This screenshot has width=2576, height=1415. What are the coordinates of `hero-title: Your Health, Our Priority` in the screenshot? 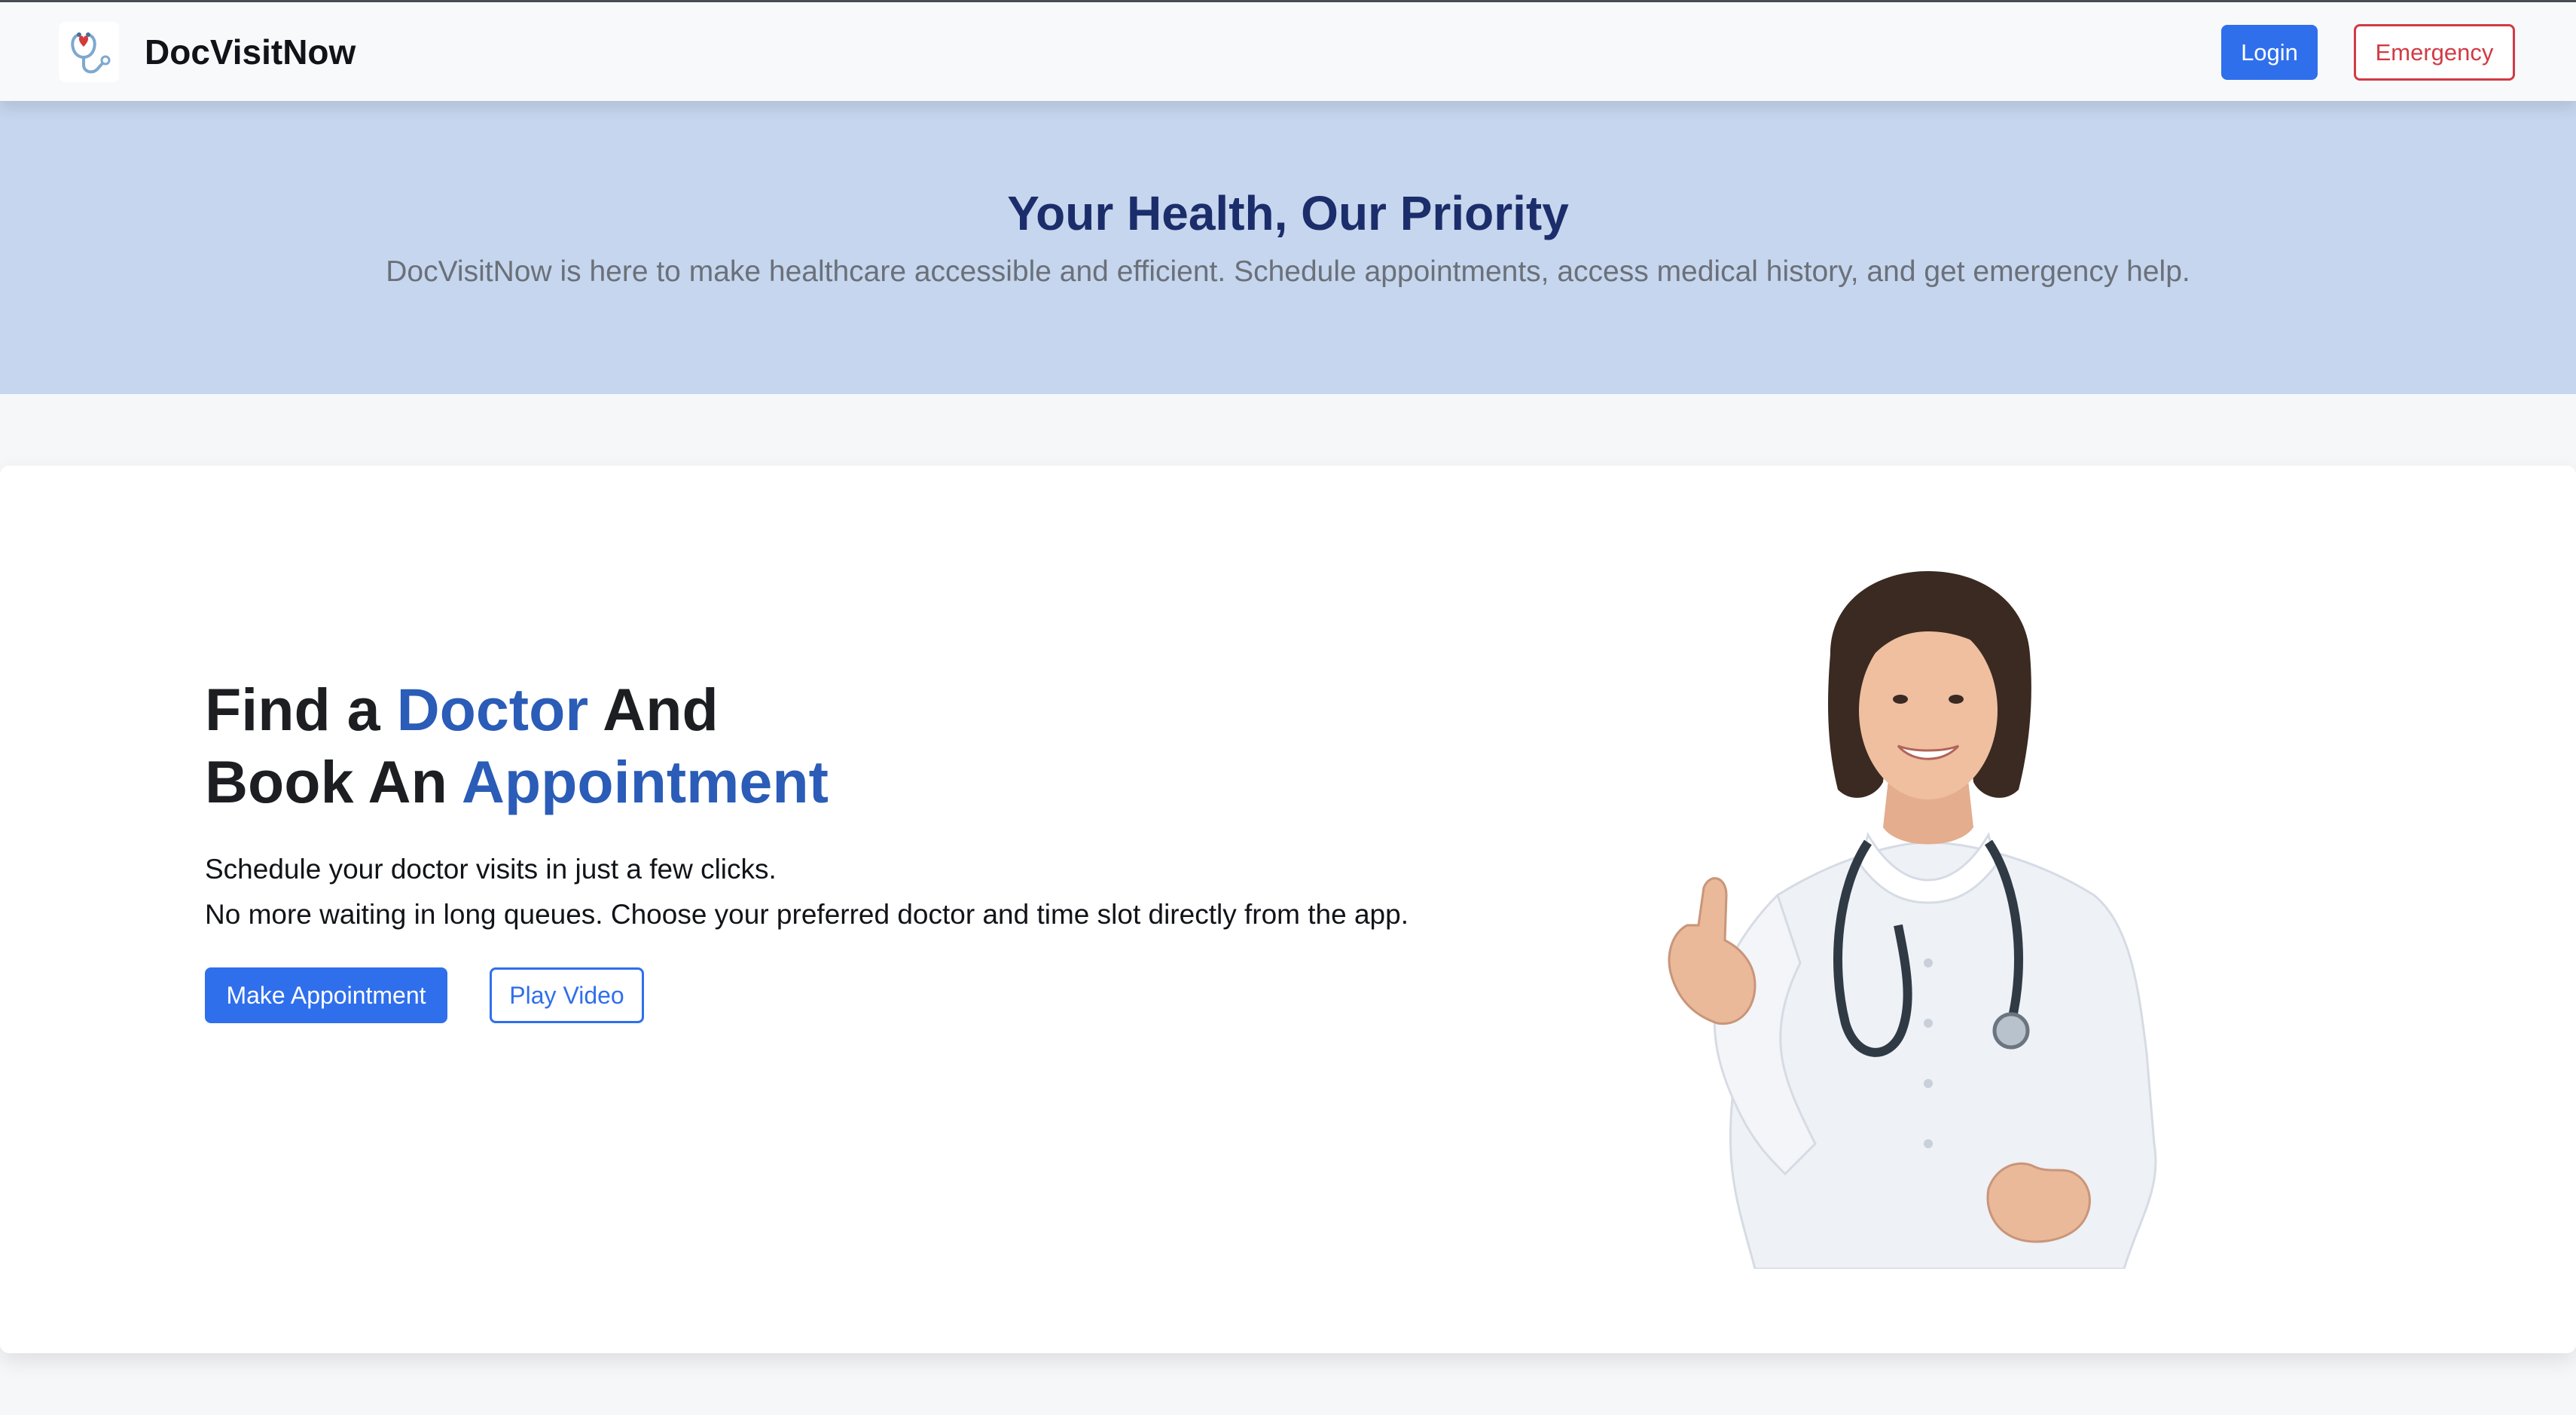 It's located at (1288, 213).